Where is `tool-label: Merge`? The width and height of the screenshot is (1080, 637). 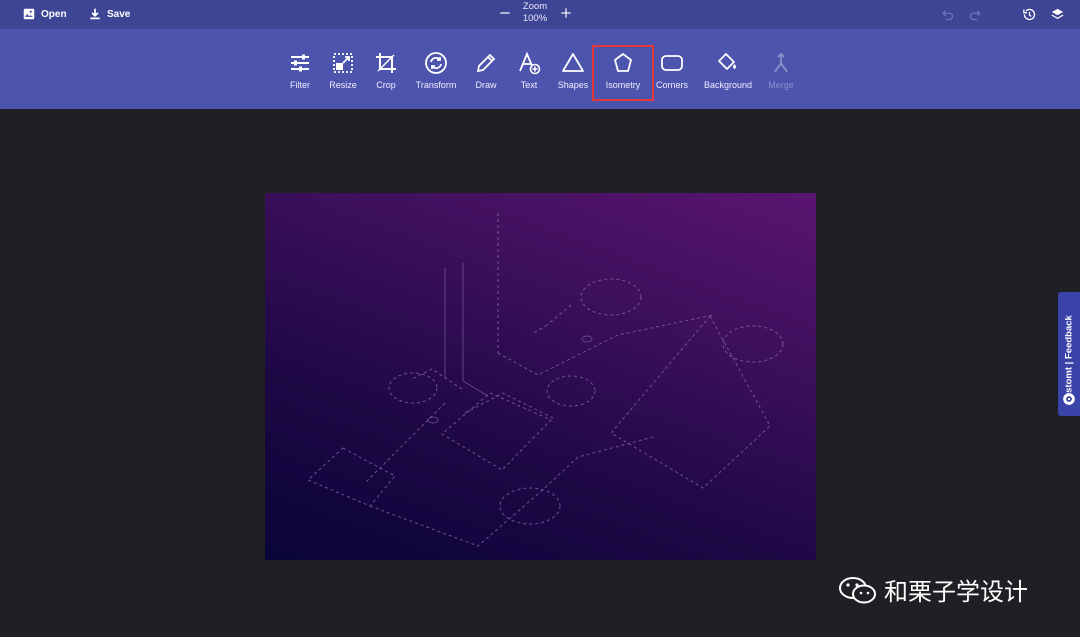
tool-label: Merge is located at coordinates (781, 85).